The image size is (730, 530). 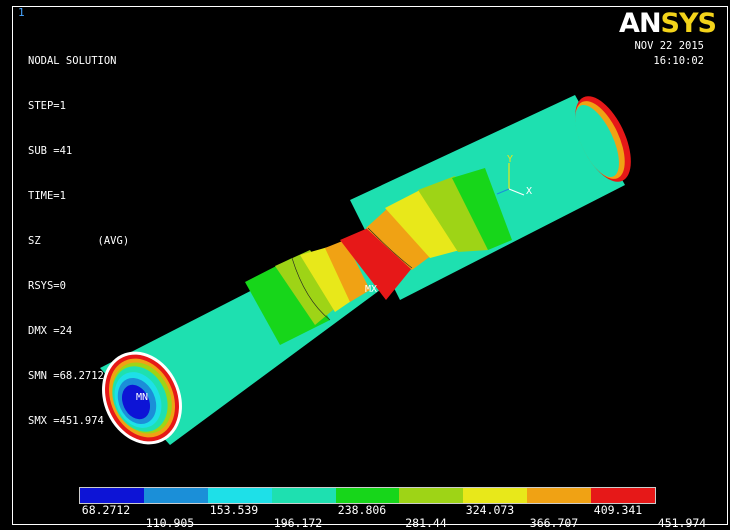 I want to click on contour-legend, so click(x=367, y=495).